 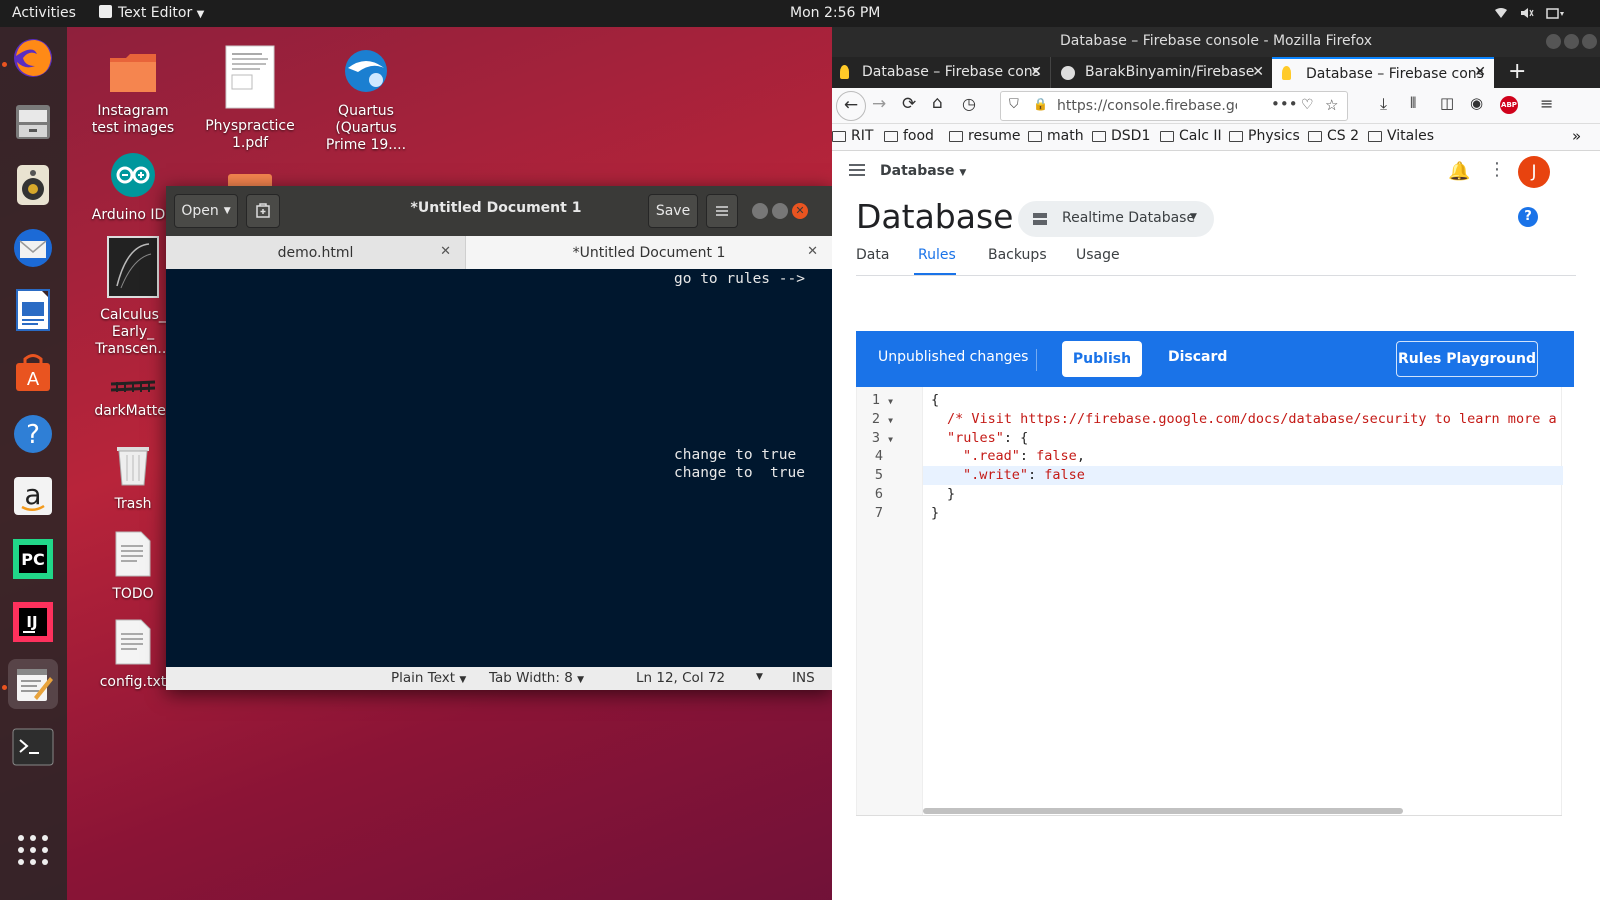 I want to click on document-tabs: demo.html ✕ *Untitled Document 1 ✕, so click(x=499, y=252).